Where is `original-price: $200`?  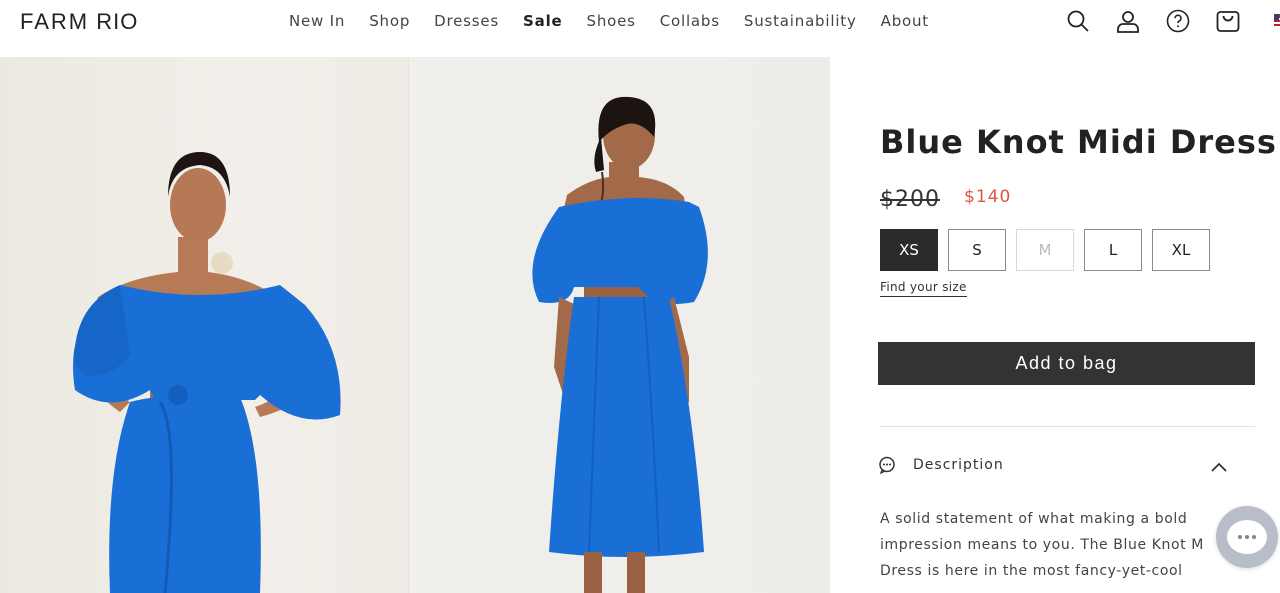
original-price: $200 is located at coordinates (910, 199).